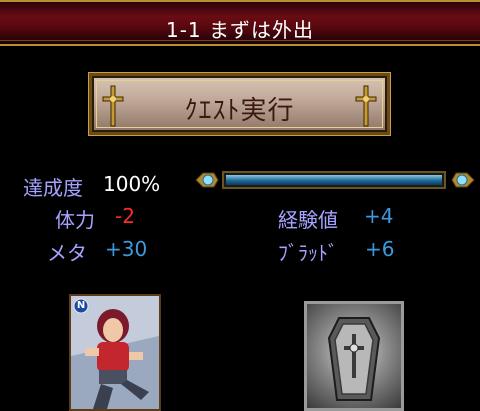  What do you see at coordinates (308, 253) in the screenshot?
I see `blood-label: ﾌﾞﾗｯﾄﾞ` at bounding box center [308, 253].